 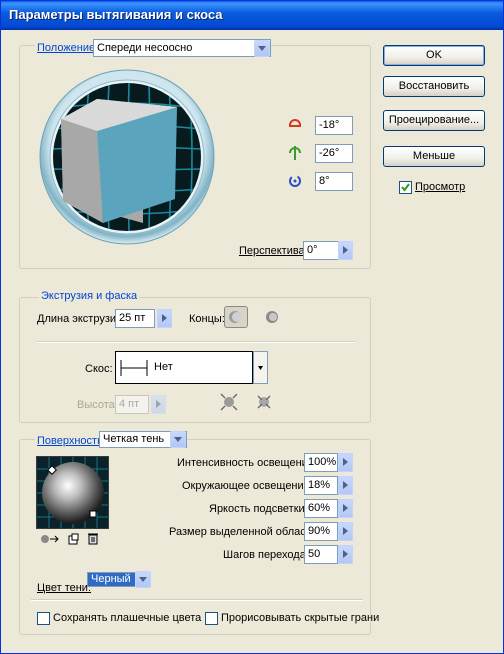 I want to click on track-cube-svg, so click(x=127, y=157).